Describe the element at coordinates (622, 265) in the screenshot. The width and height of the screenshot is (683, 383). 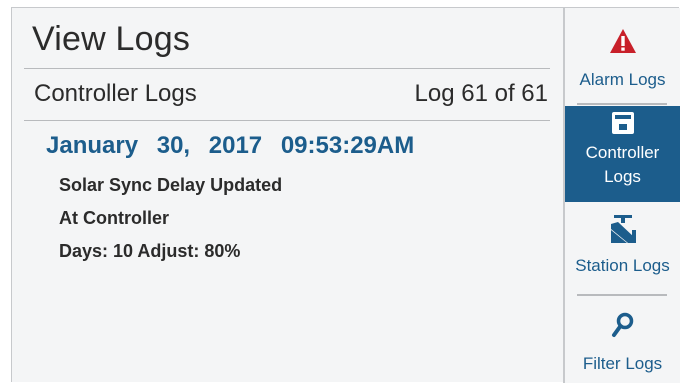
I see `station-logs-label: Station Logs` at that location.